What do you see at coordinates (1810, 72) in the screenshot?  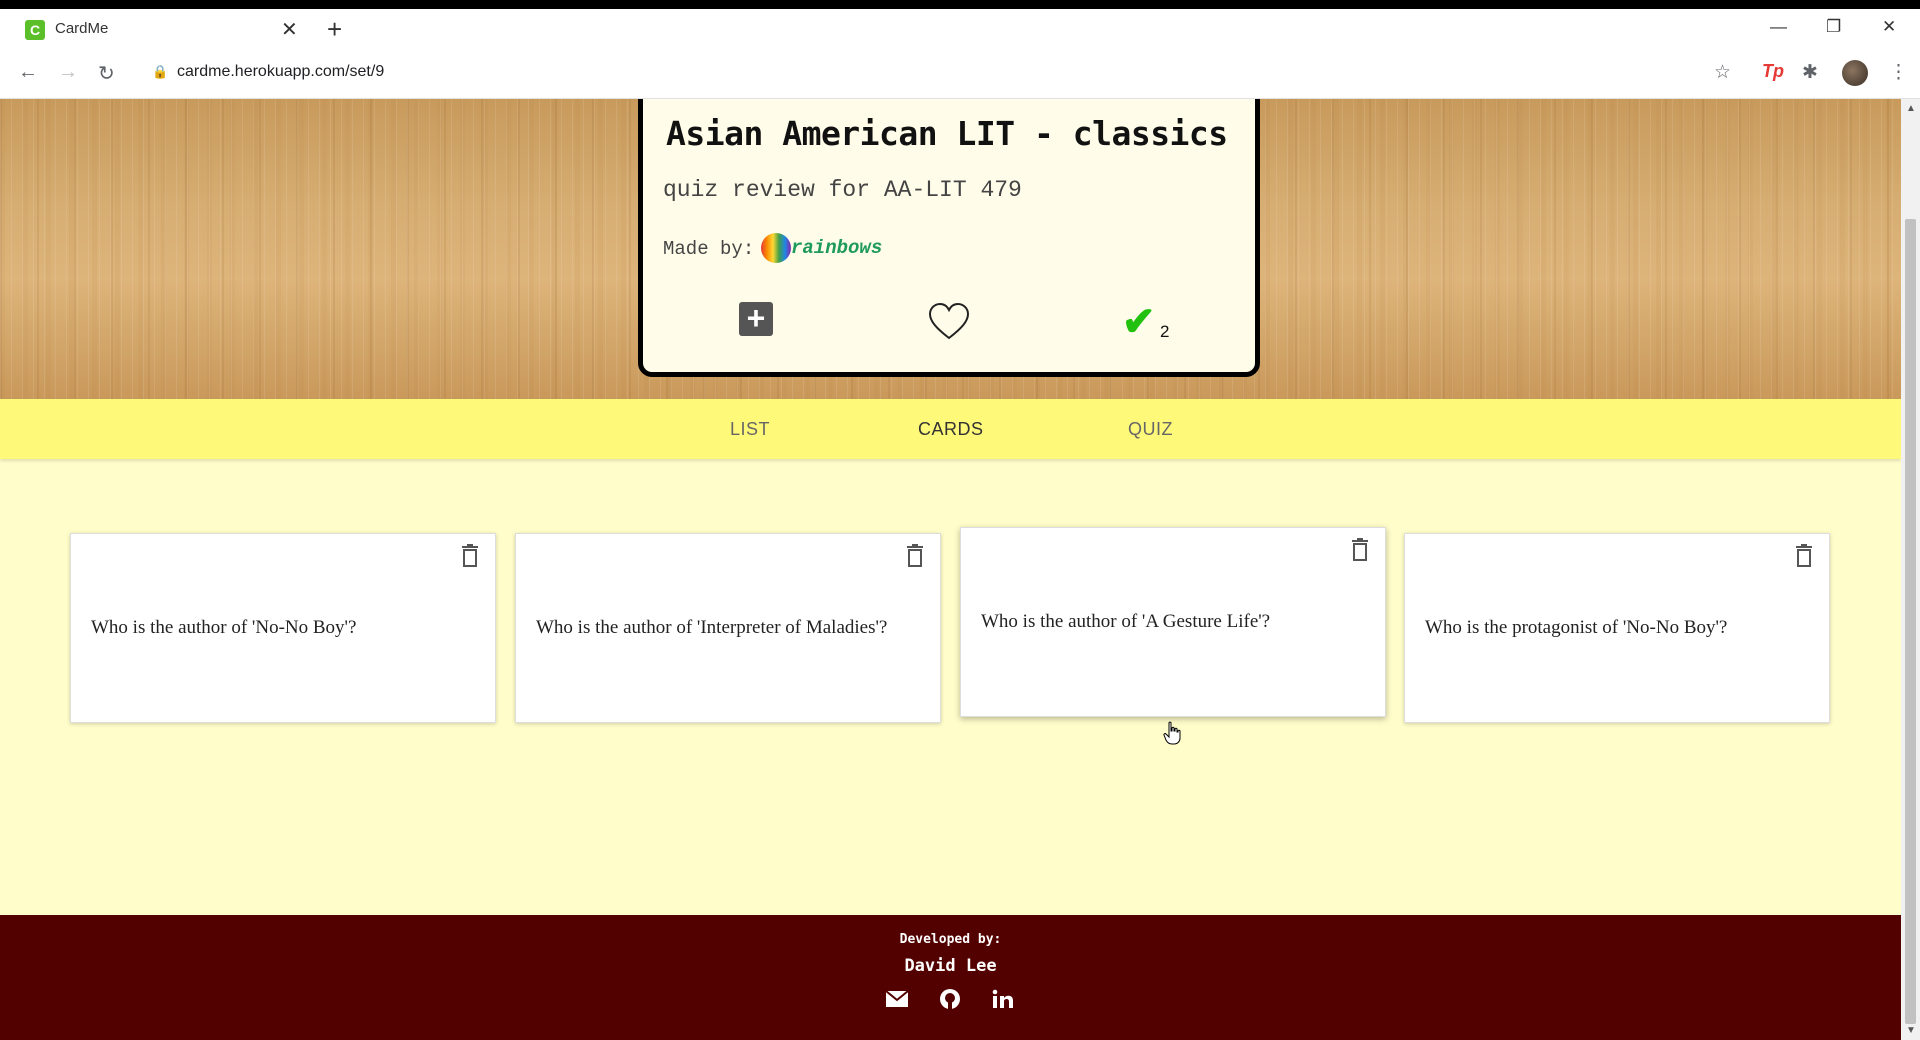 I see `extensions-puzzle-icon: ✱` at bounding box center [1810, 72].